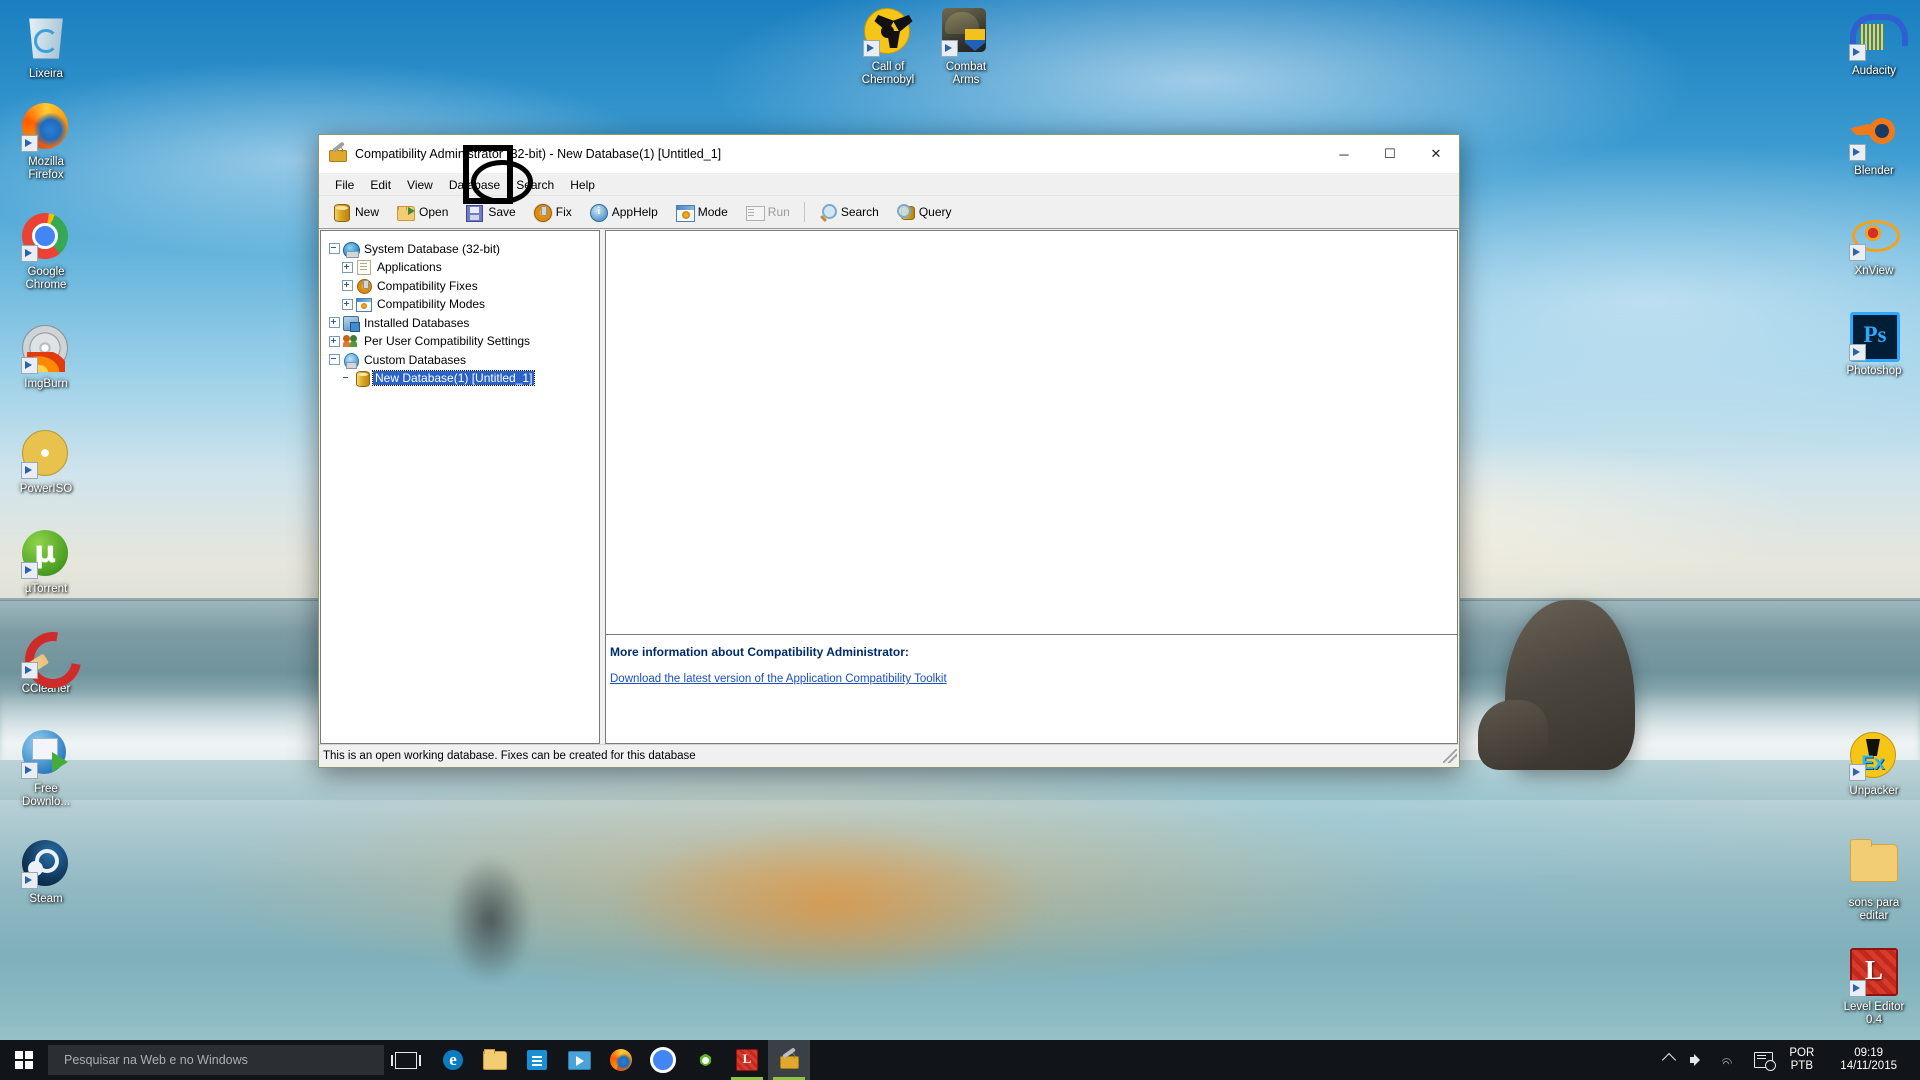 Image resolution: width=1920 pixels, height=1080 pixels. I want to click on desktop-icon-chrome: Google Chrome, so click(46, 252).